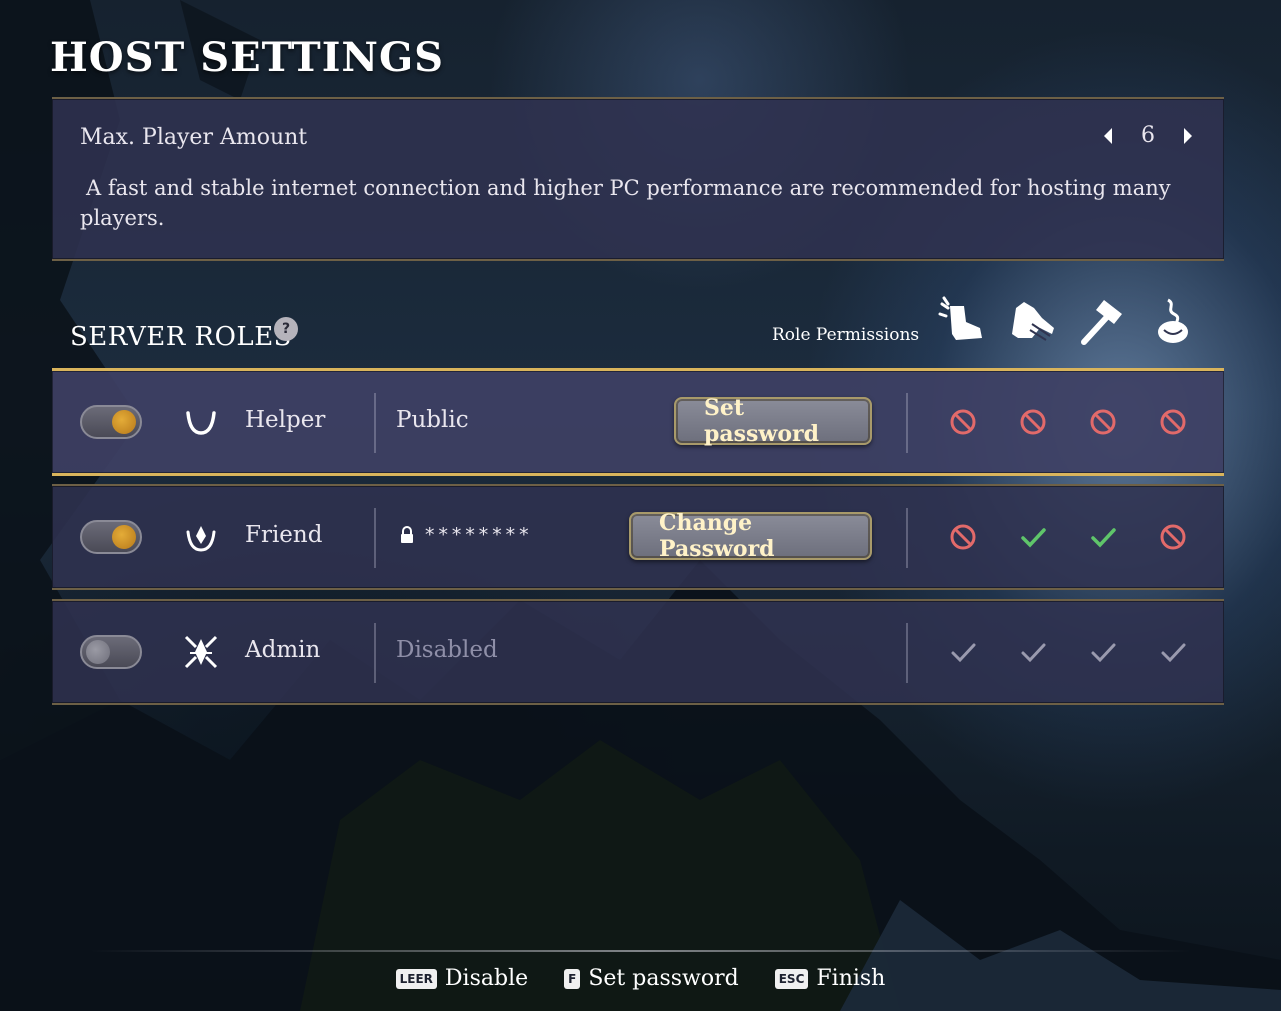  I want to click on friend-role-icon, so click(201, 539).